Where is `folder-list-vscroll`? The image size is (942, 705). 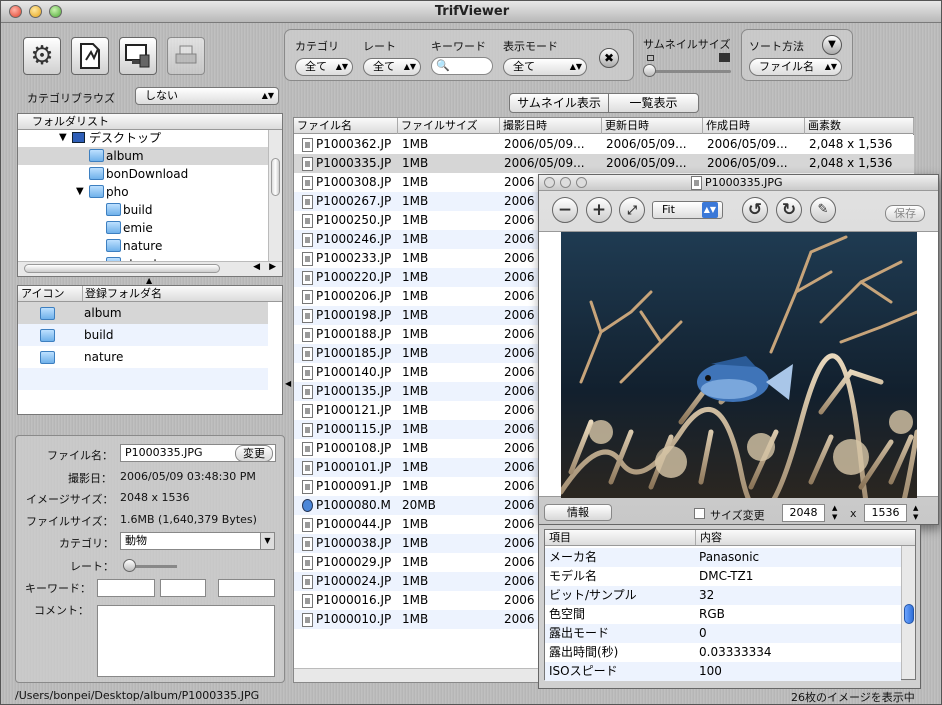
folder-list-vscroll is located at coordinates (275, 195).